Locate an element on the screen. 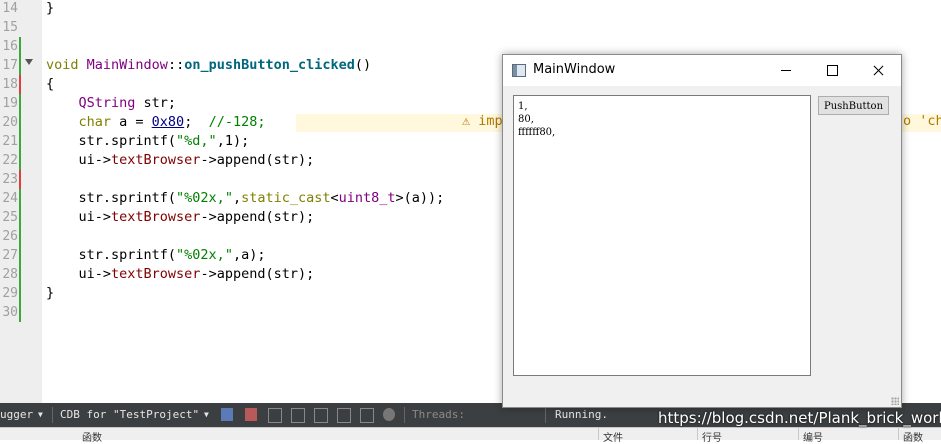 Image resolution: width=941 pixels, height=444 pixels. record-icon is located at coordinates (389, 414).